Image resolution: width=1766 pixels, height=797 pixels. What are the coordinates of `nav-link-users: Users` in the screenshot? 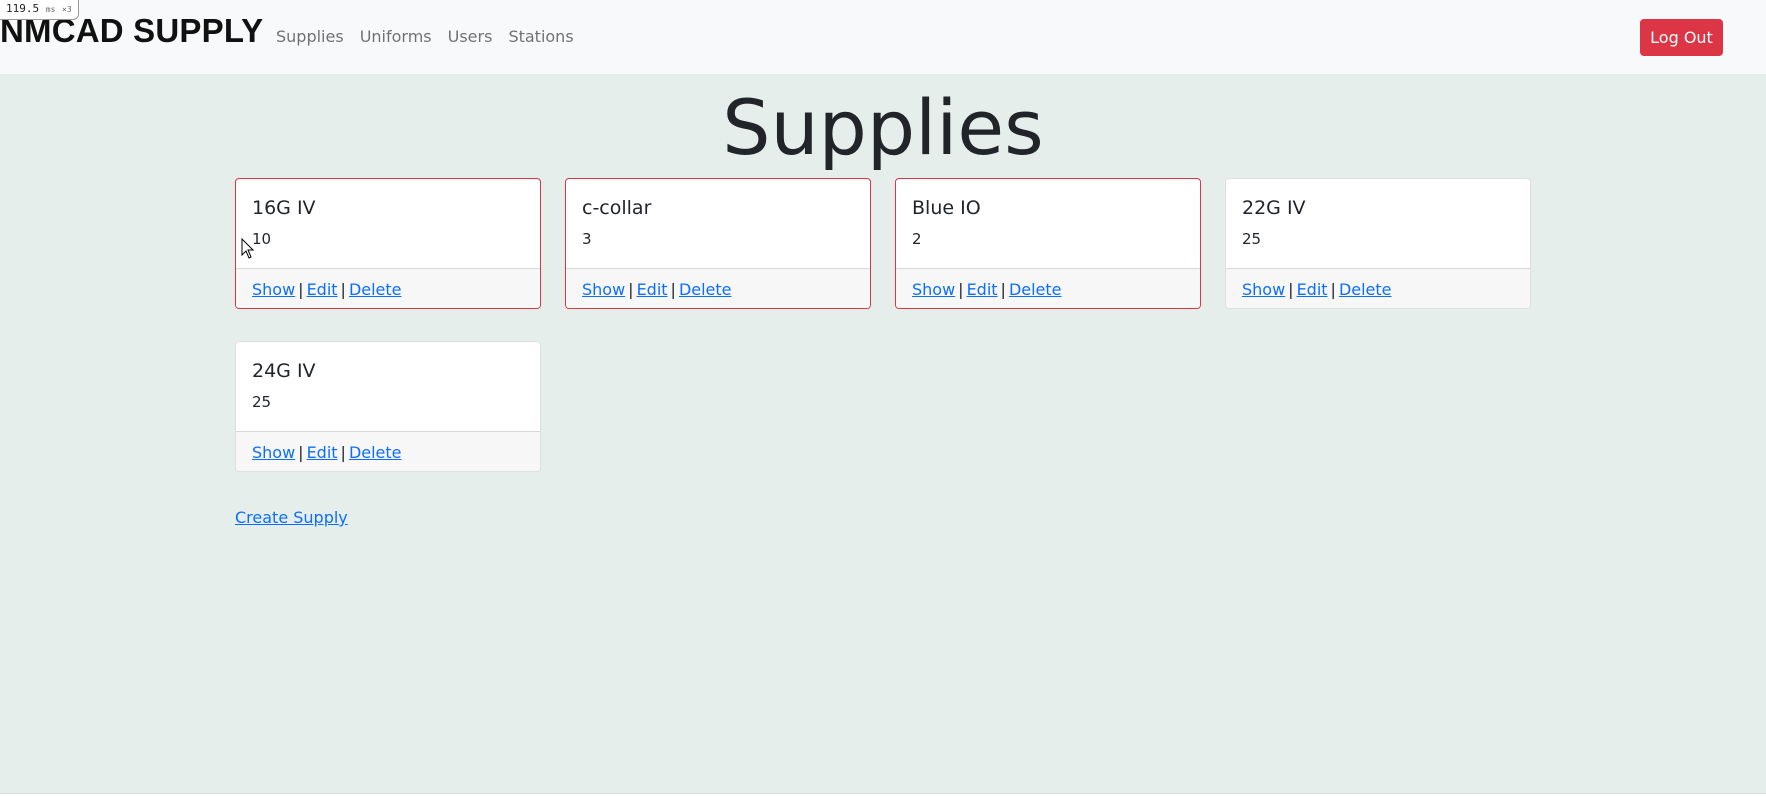 It's located at (470, 36).